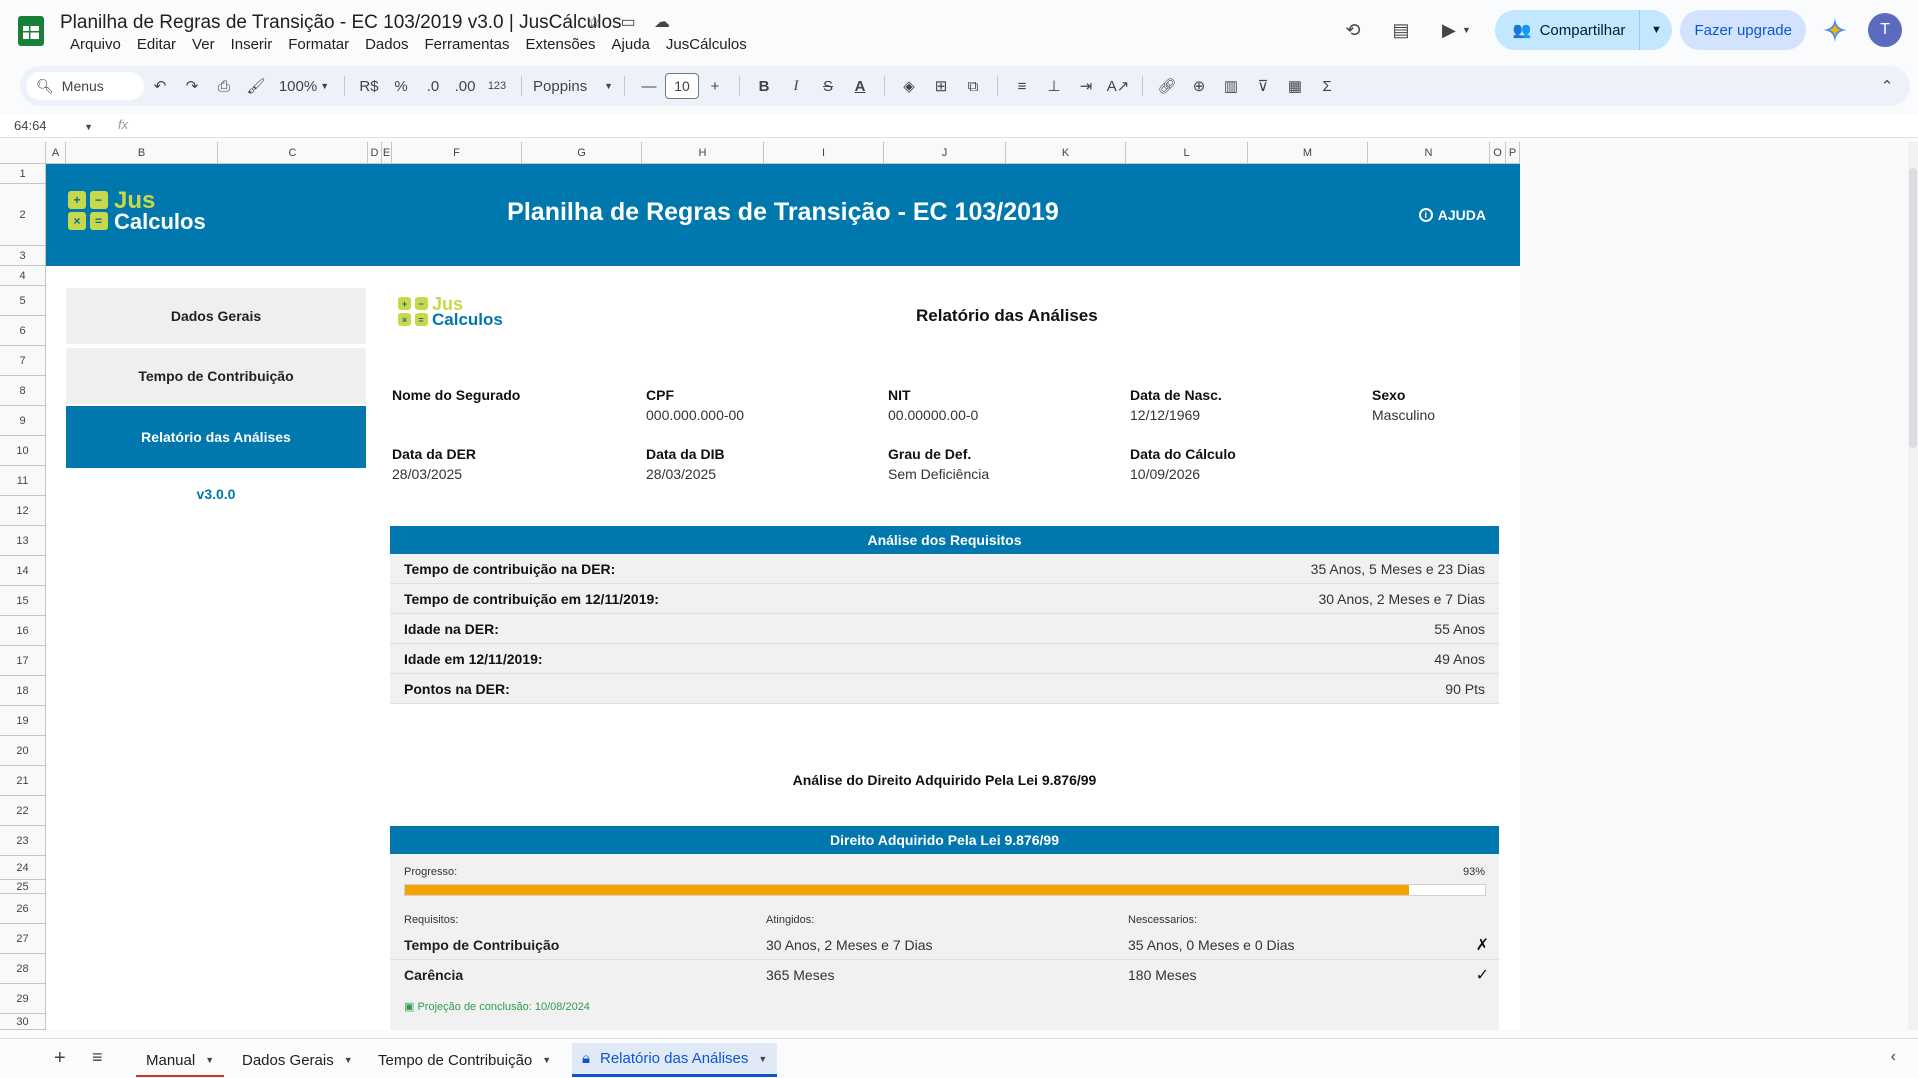 Image resolution: width=1918 pixels, height=1078 pixels. Describe the element at coordinates (649, 86) in the screenshot. I see `decrease-font-size-icon: —` at that location.